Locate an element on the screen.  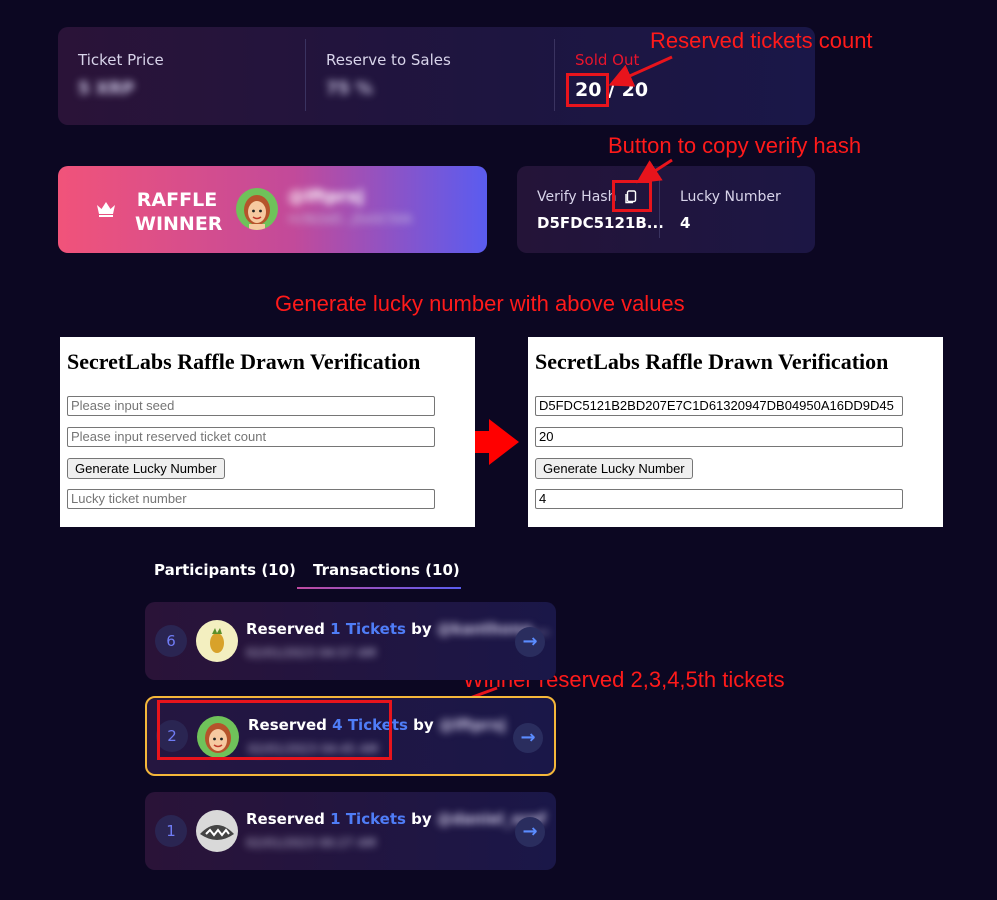
tx-date: 02/01/2023 04:57 AM is located at coordinates (311, 653).